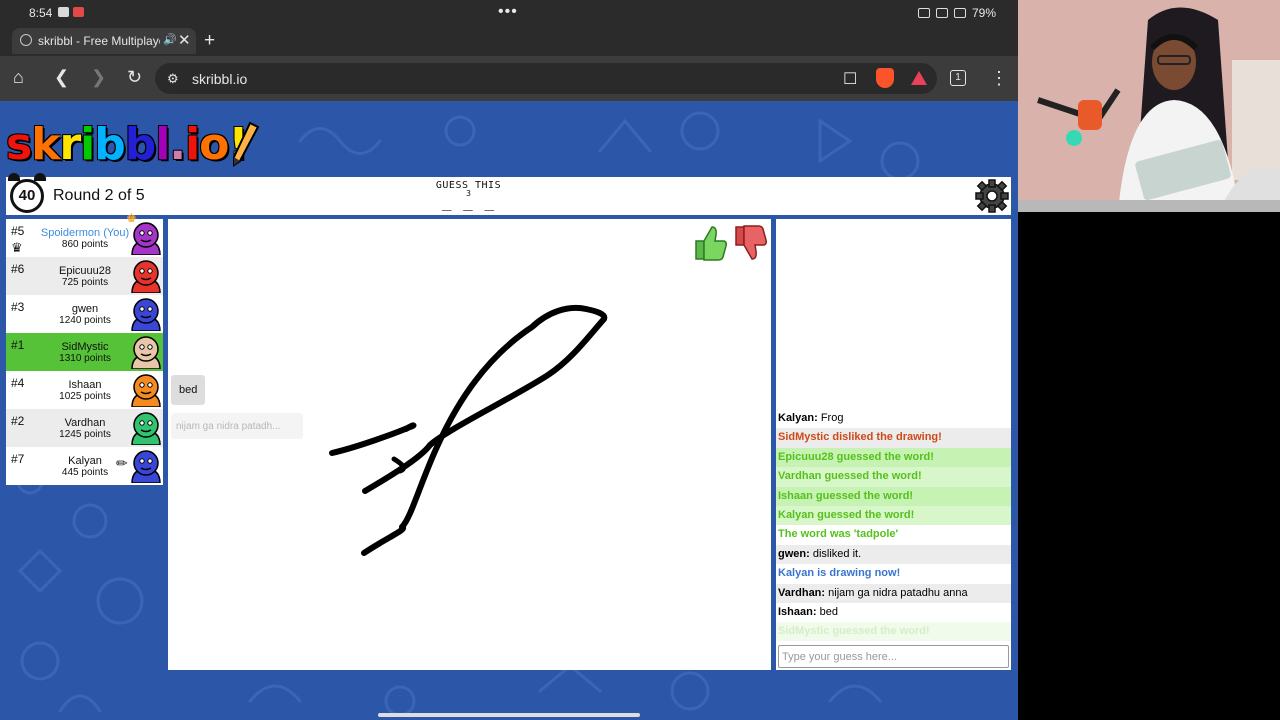 Image resolution: width=1280 pixels, height=720 pixels. Describe the element at coordinates (893, 418) in the screenshot. I see `chat-message: Kalyan: Frog` at that location.